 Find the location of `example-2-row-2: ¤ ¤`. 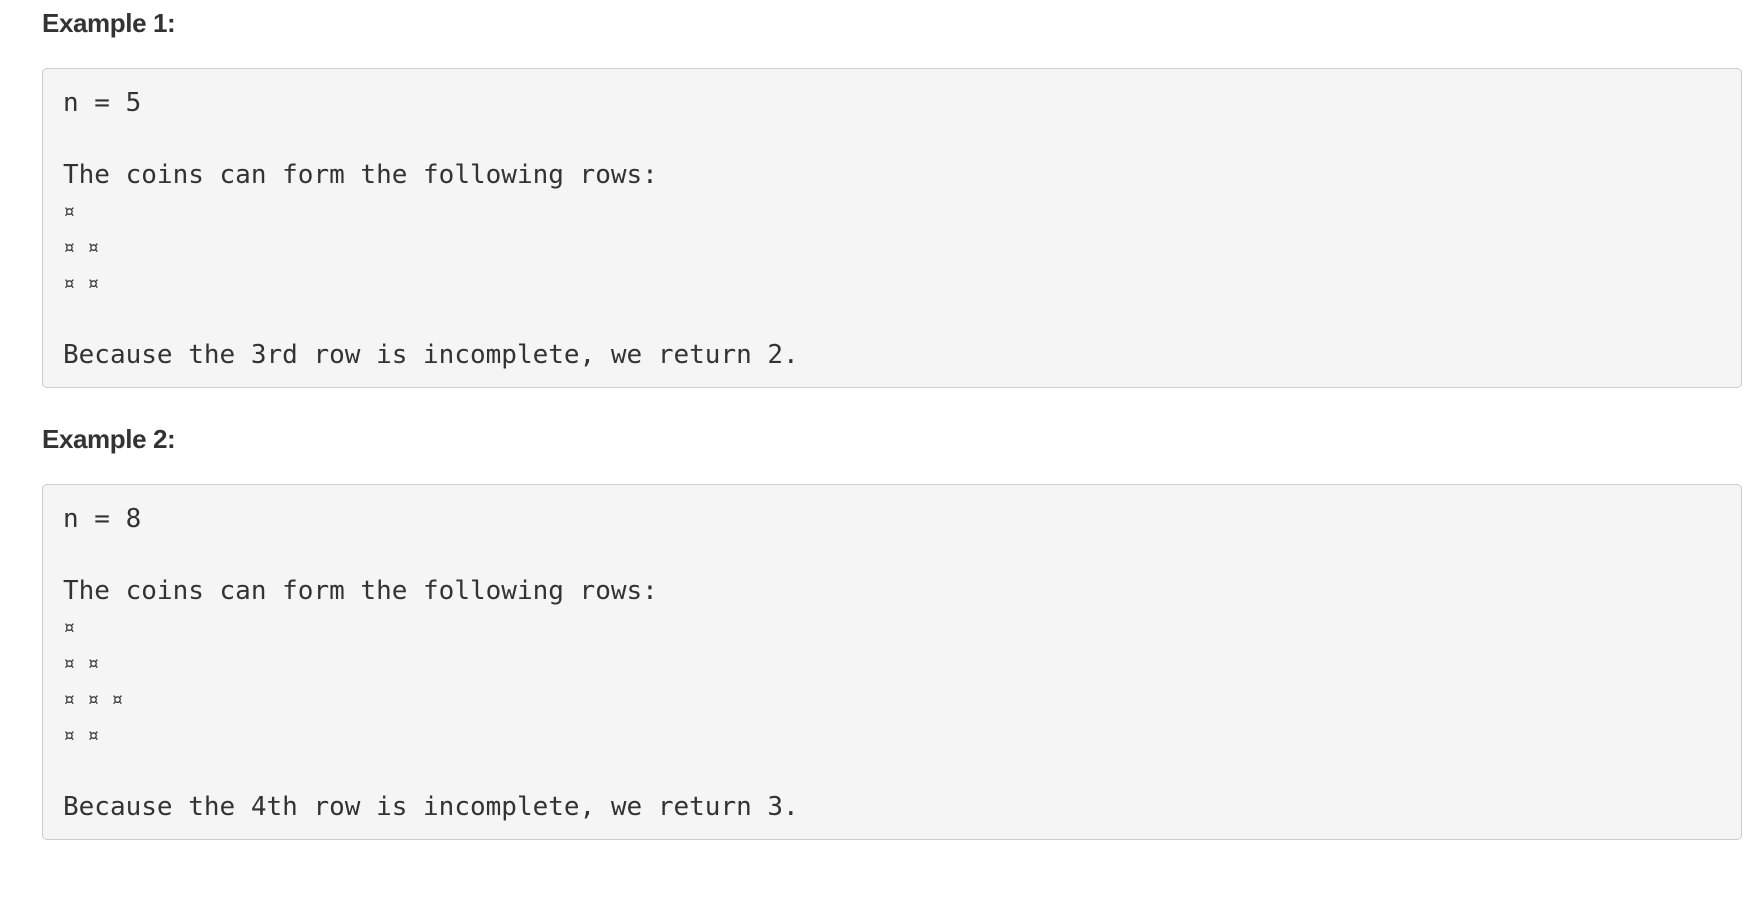

example-2-row-2: ¤ ¤ is located at coordinates (81, 663).